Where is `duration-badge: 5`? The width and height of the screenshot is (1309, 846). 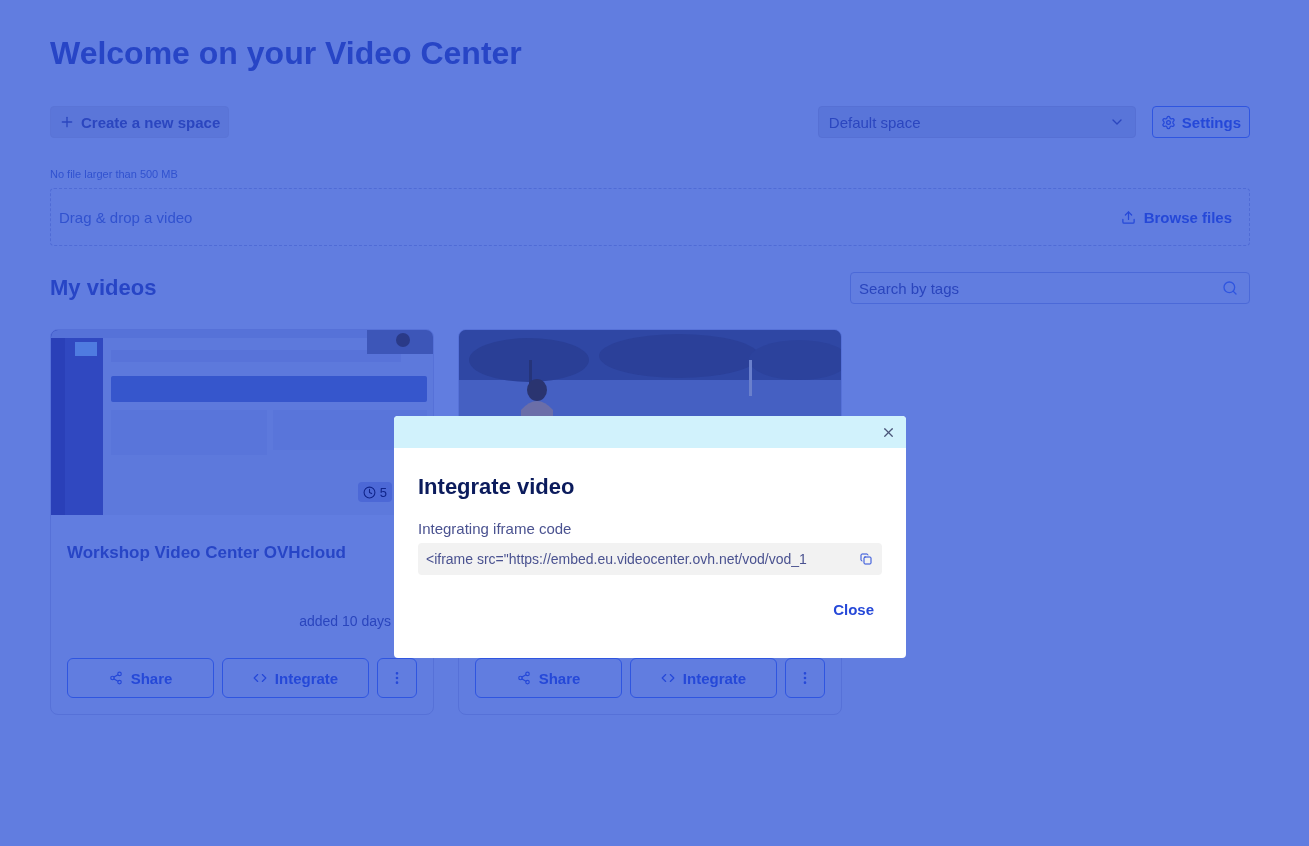
duration-badge: 5 is located at coordinates (374, 492).